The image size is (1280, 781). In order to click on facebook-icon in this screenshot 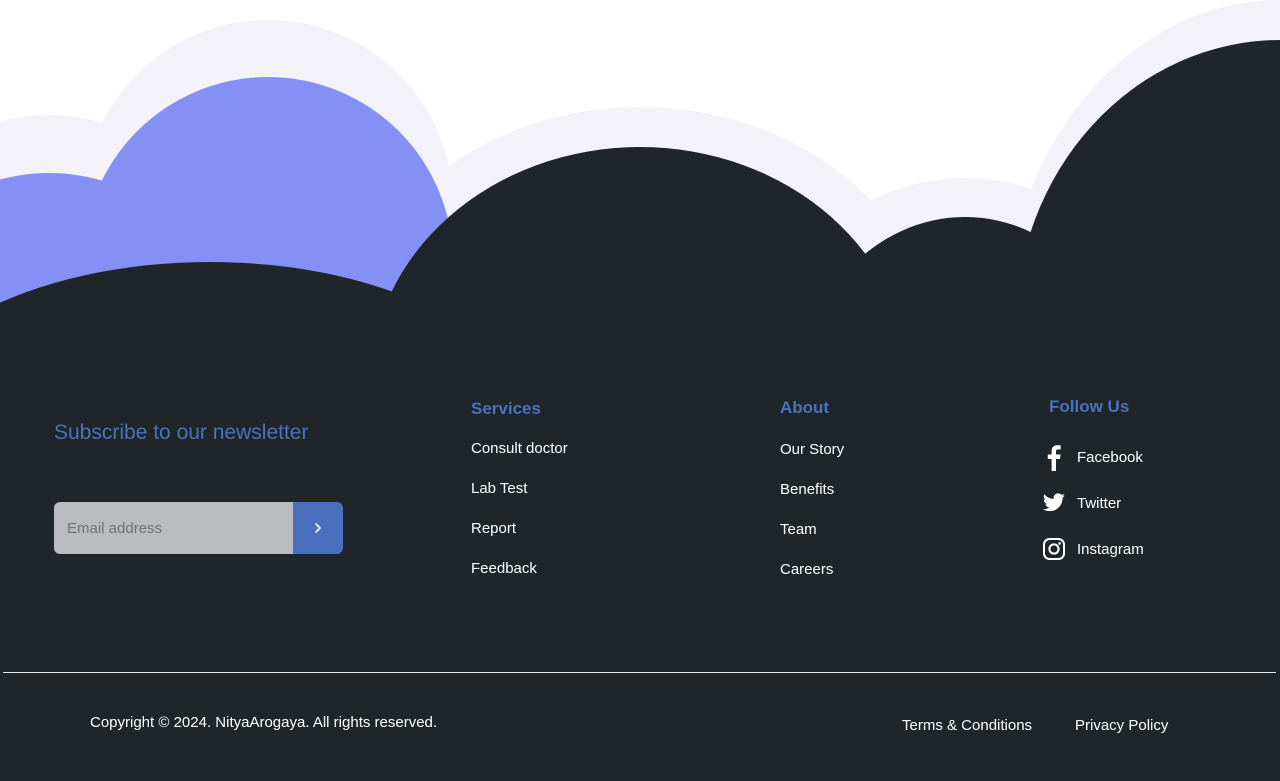, I will do `click(1054, 458)`.